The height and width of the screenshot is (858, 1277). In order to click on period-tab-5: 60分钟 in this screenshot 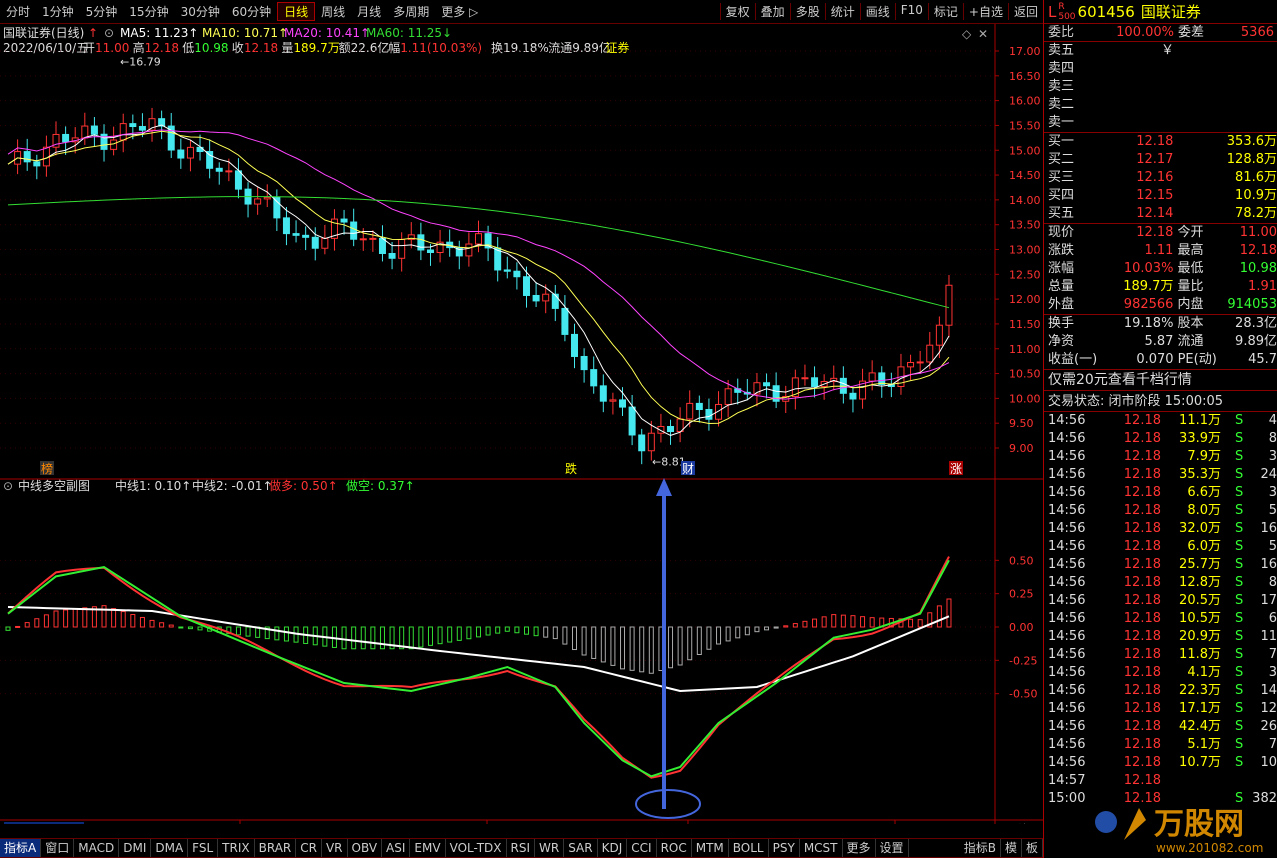, I will do `click(251, 11)`.